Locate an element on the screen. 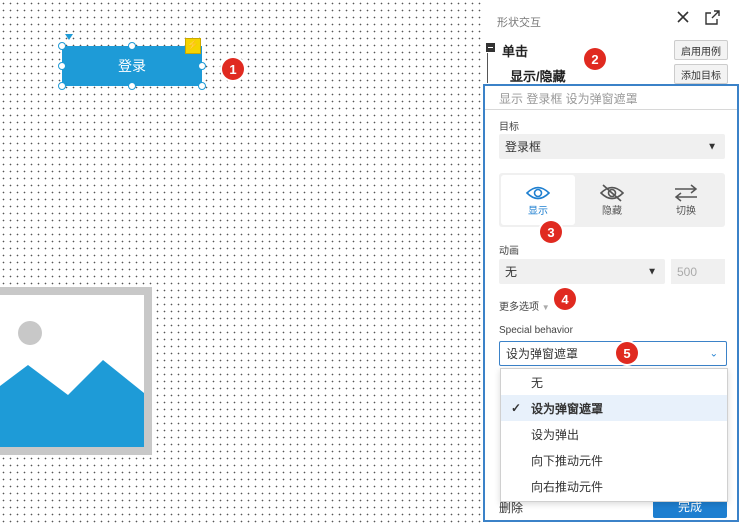 This screenshot has height=525, width=741. resize-handle-n is located at coordinates (132, 46).